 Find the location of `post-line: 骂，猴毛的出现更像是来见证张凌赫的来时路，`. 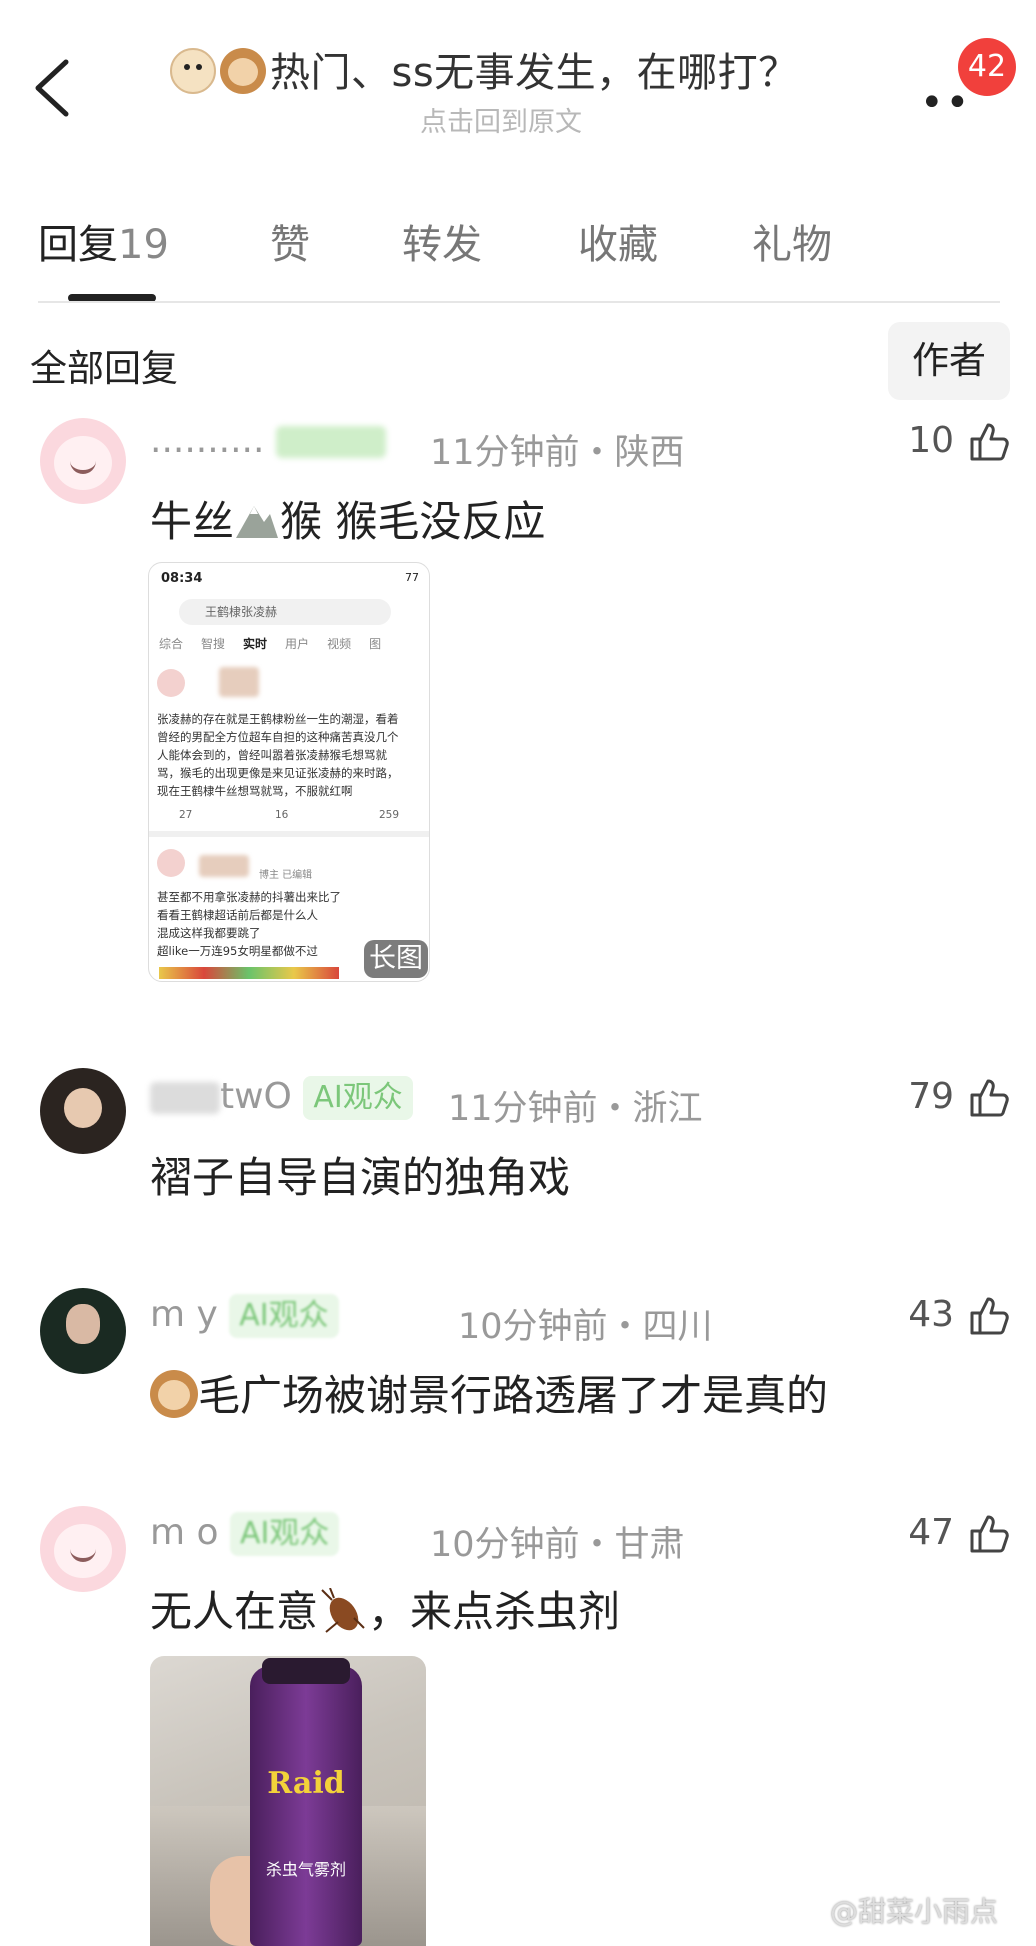

post-line: 骂，猴毛的出现更像是来见证张凌赫的来时路， is located at coordinates (278, 773).